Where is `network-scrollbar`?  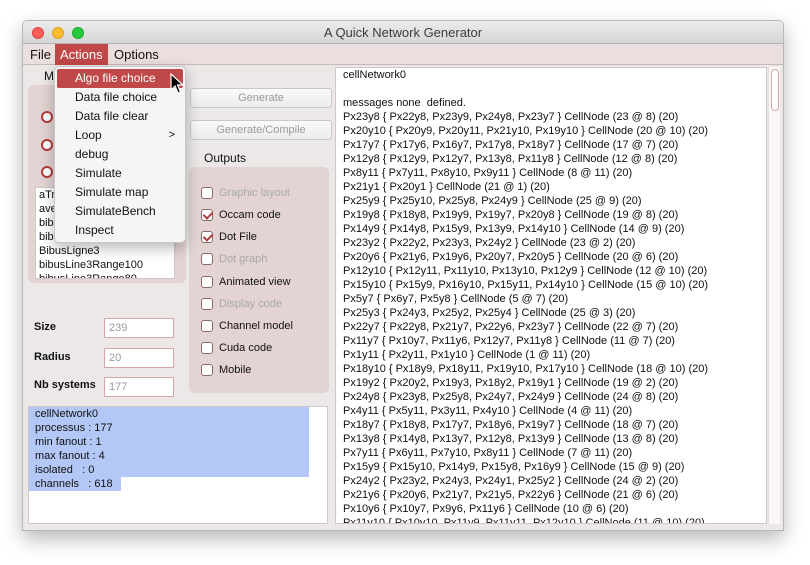 network-scrollbar is located at coordinates (774, 295).